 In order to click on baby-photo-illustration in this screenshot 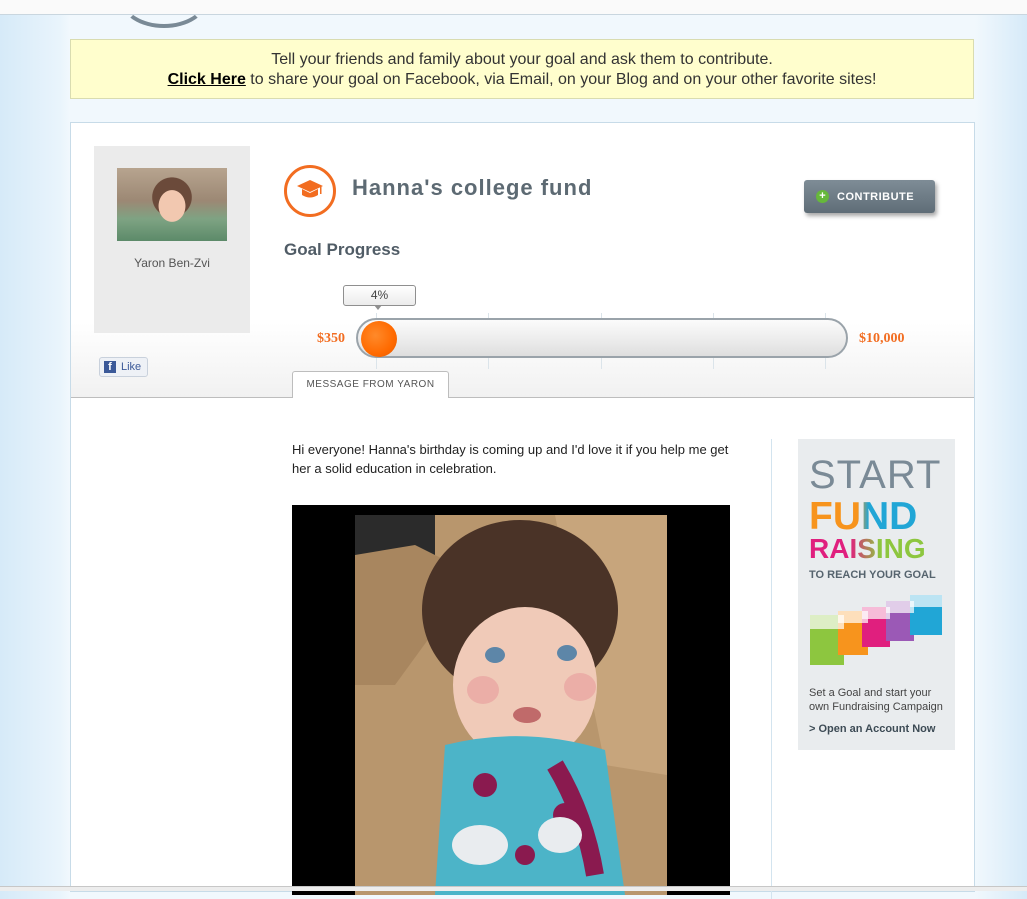, I will do `click(511, 705)`.